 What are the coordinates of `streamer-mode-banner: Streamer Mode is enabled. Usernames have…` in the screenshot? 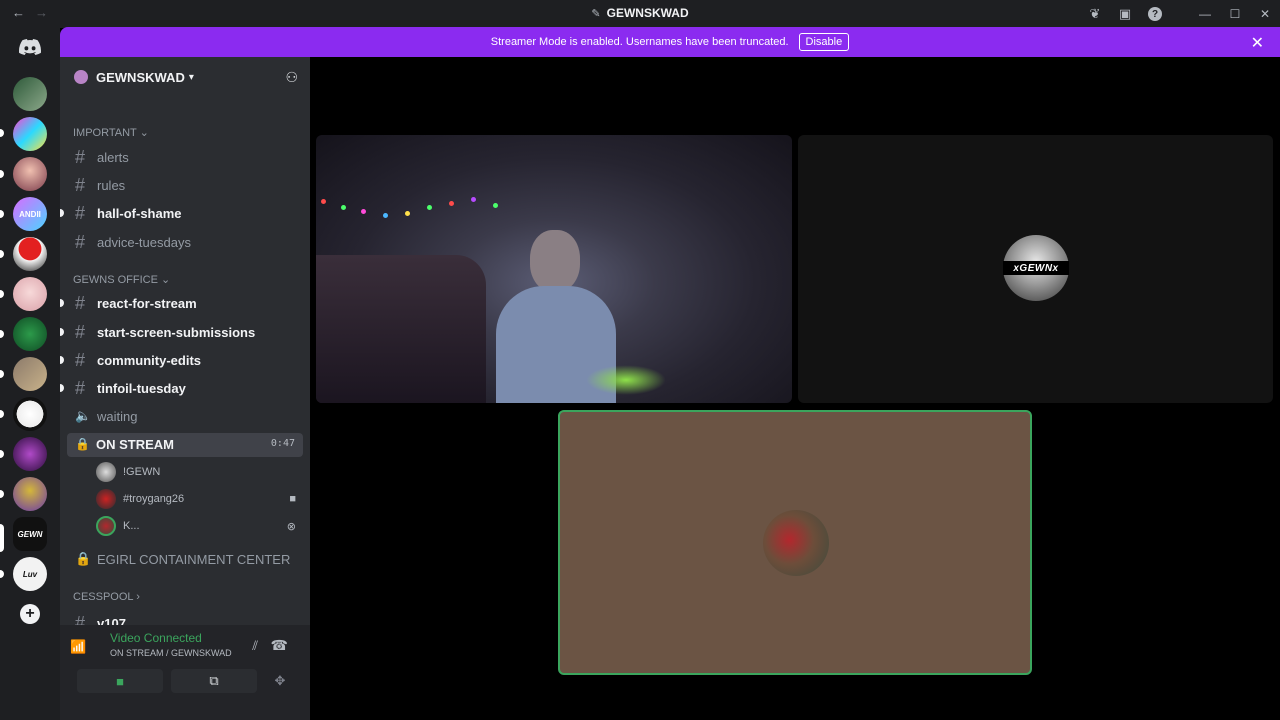 It's located at (670, 42).